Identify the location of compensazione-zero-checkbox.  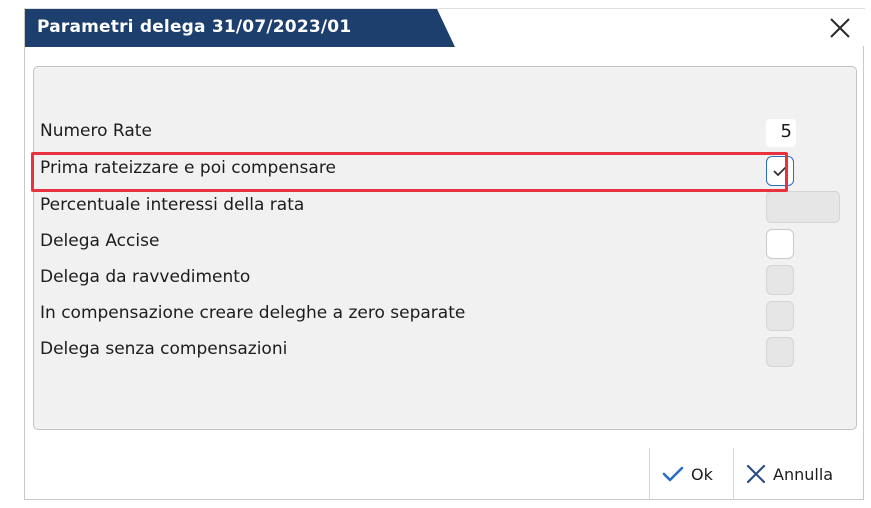
(780, 316).